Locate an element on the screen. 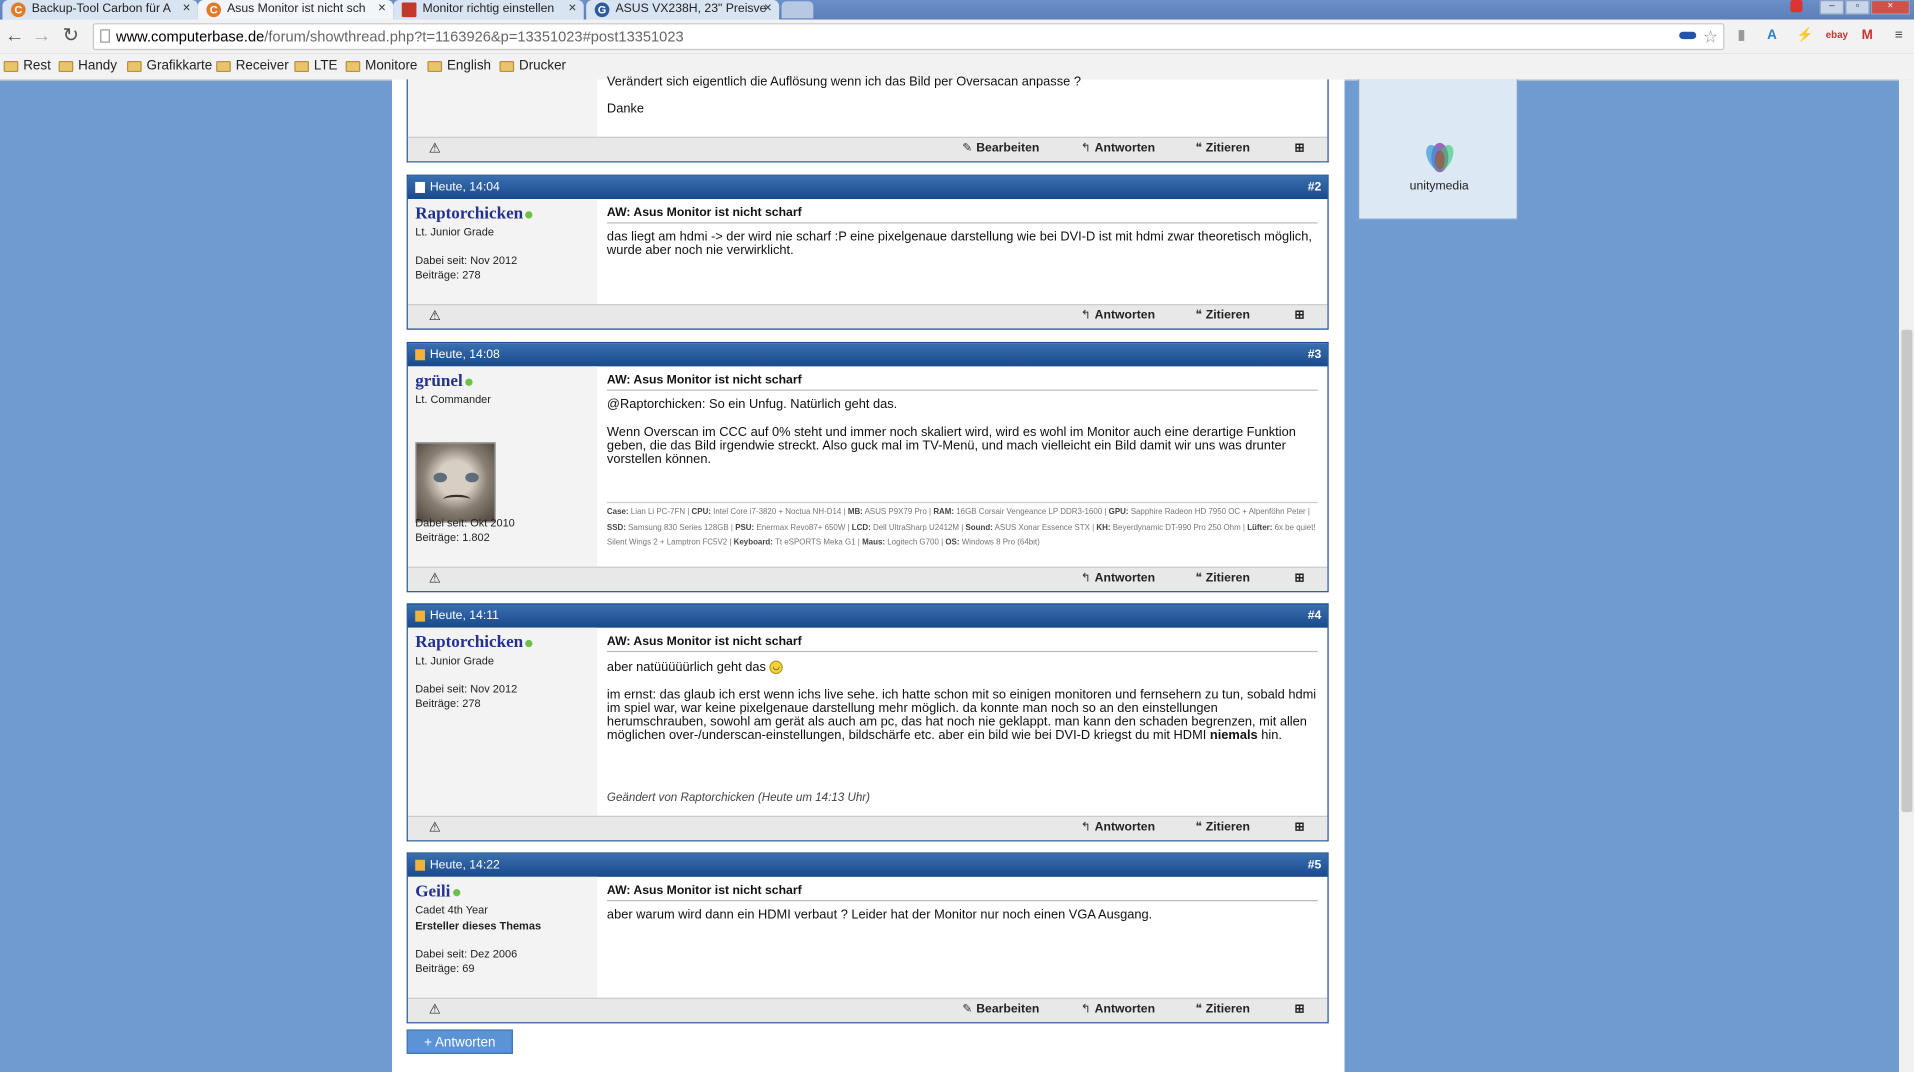  unitymedia-ad: unitymedia is located at coordinates (1437, 149).